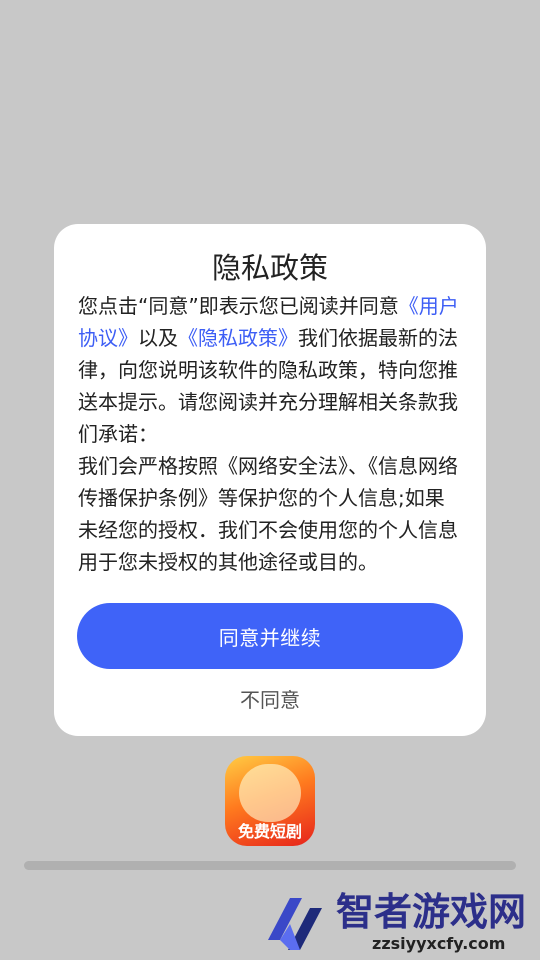 The height and width of the screenshot is (960, 540). Describe the element at coordinates (269, 268) in the screenshot. I see `dialog-title: 隐私政策` at that location.